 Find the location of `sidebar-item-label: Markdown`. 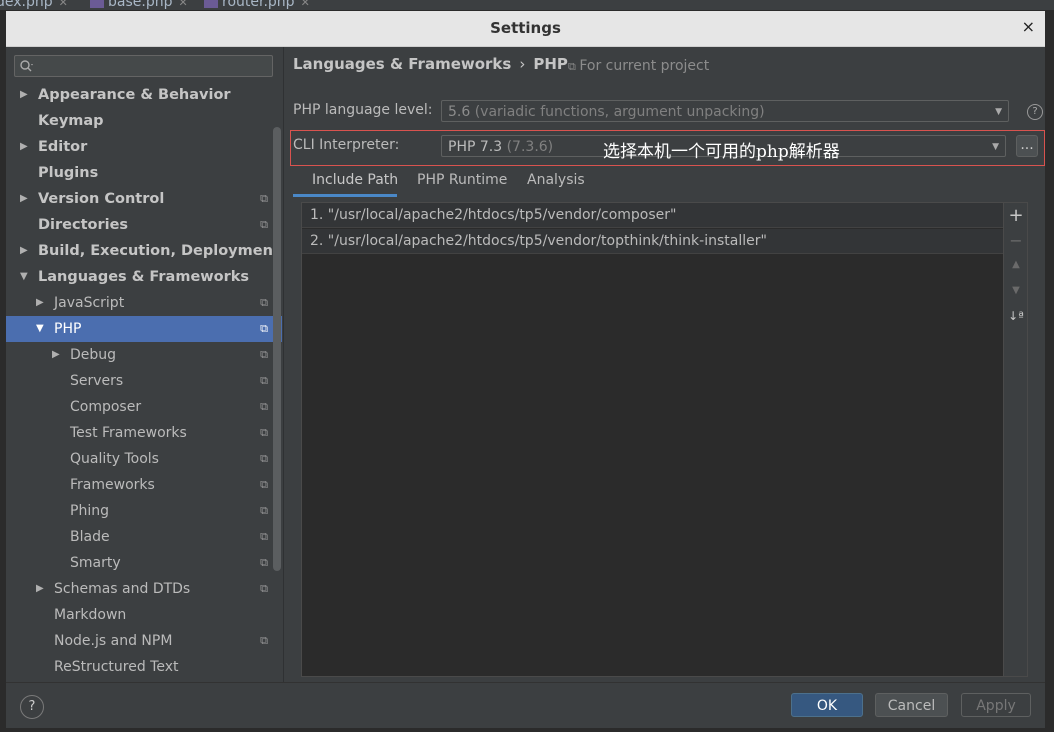

sidebar-item-label: Markdown is located at coordinates (90, 615).